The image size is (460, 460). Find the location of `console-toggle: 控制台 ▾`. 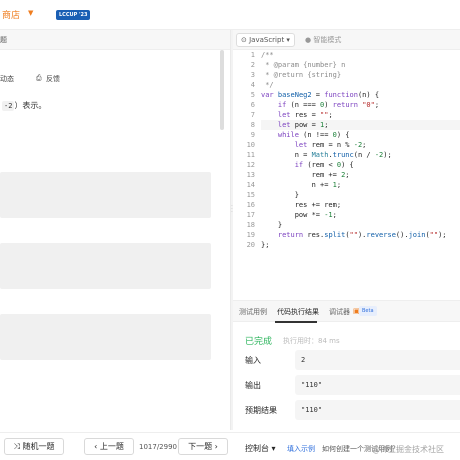

console-toggle: 控制台 ▾ is located at coordinates (260, 448).